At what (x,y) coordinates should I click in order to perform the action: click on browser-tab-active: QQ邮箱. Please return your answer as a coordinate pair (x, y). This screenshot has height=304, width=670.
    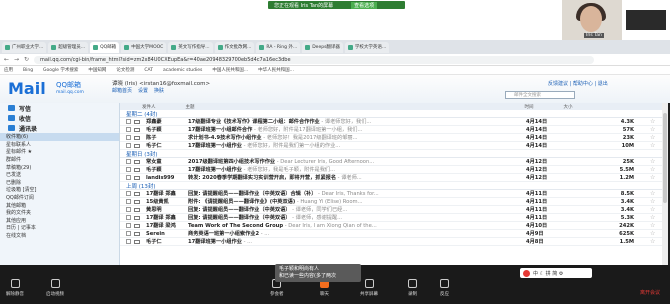
    Looking at the image, I should click on (105, 47).